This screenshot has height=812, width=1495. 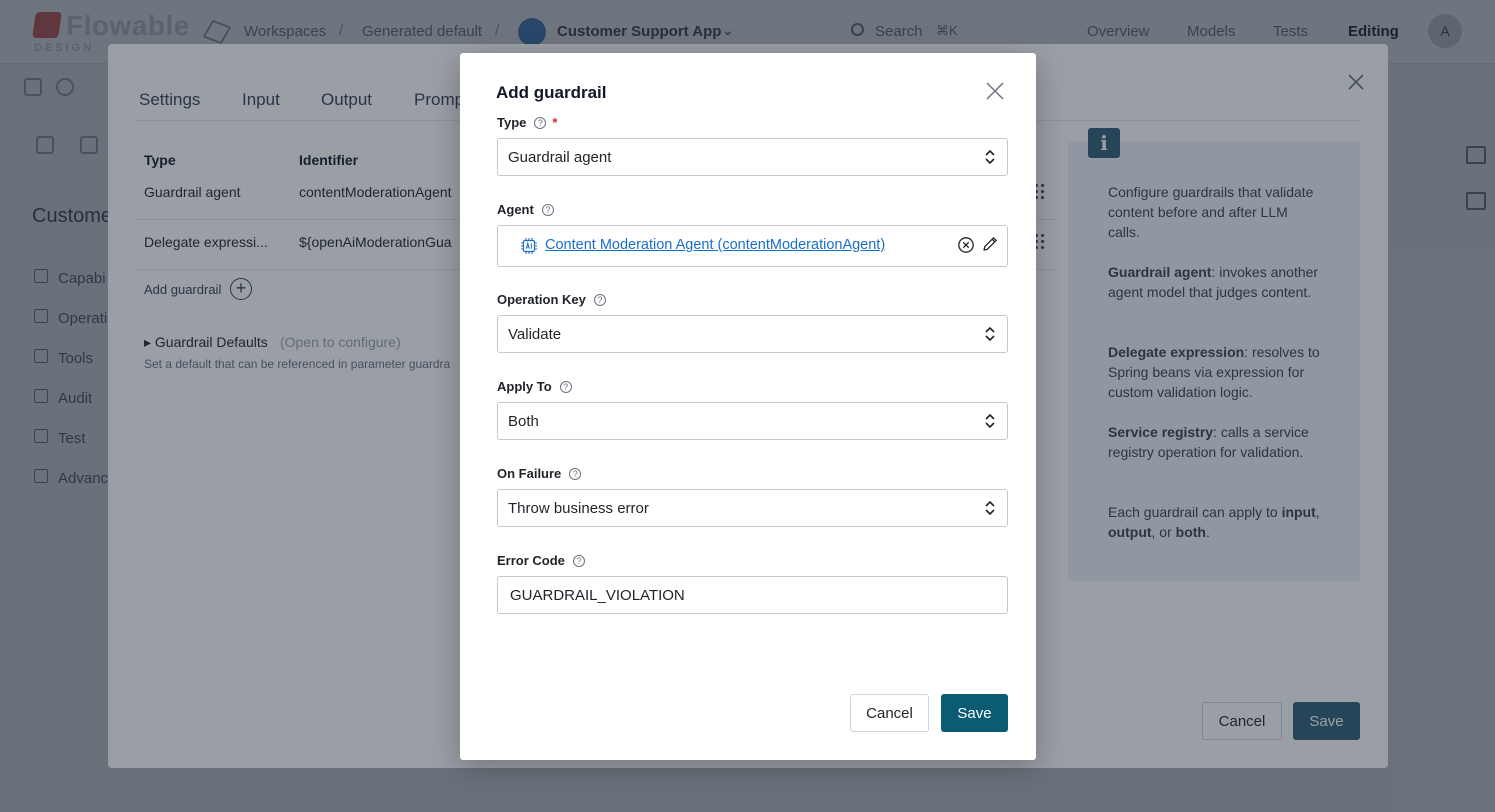 I want to click on error-code-label: Error Code?, so click(x=541, y=560).